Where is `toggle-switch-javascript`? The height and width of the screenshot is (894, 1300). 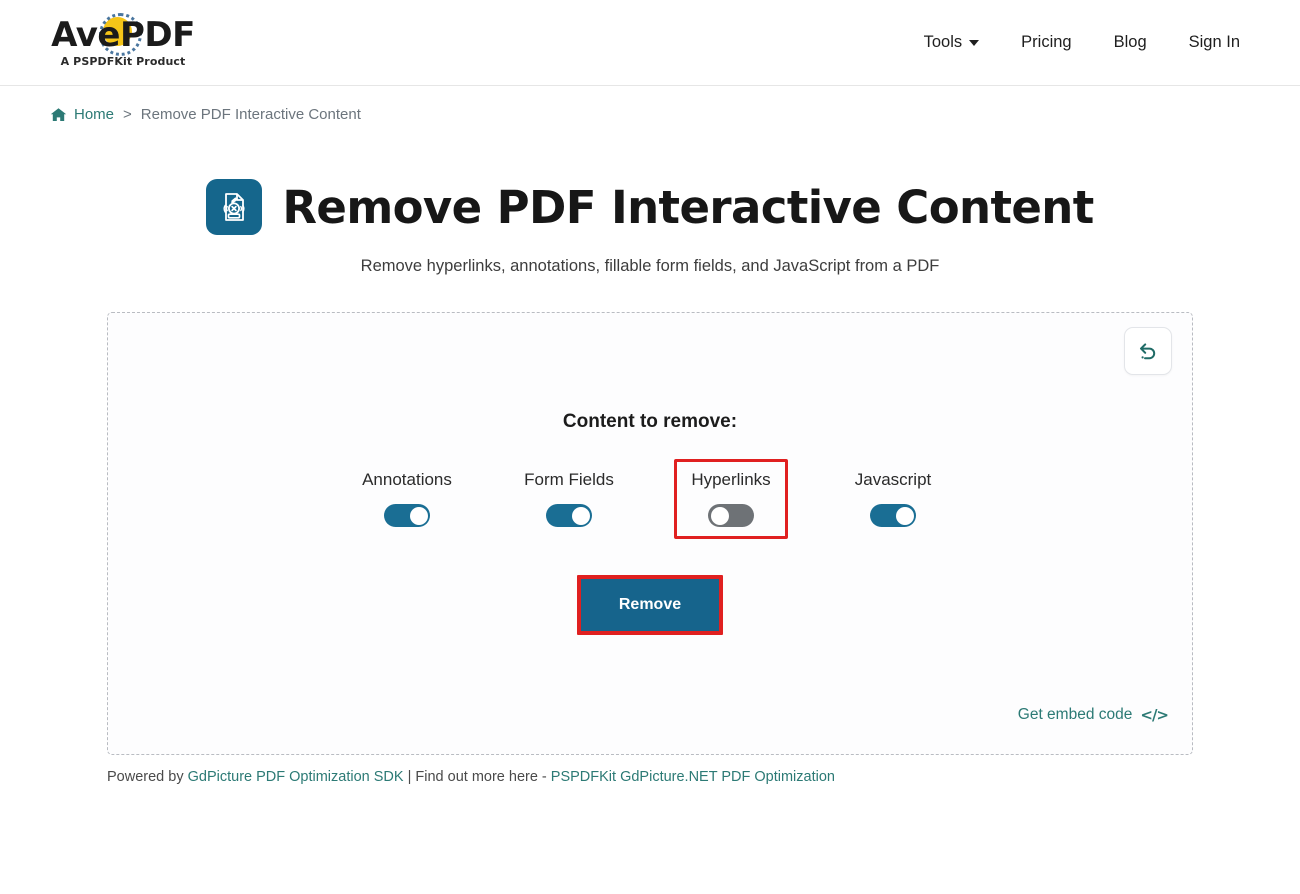
toggle-switch-javascript is located at coordinates (893, 515).